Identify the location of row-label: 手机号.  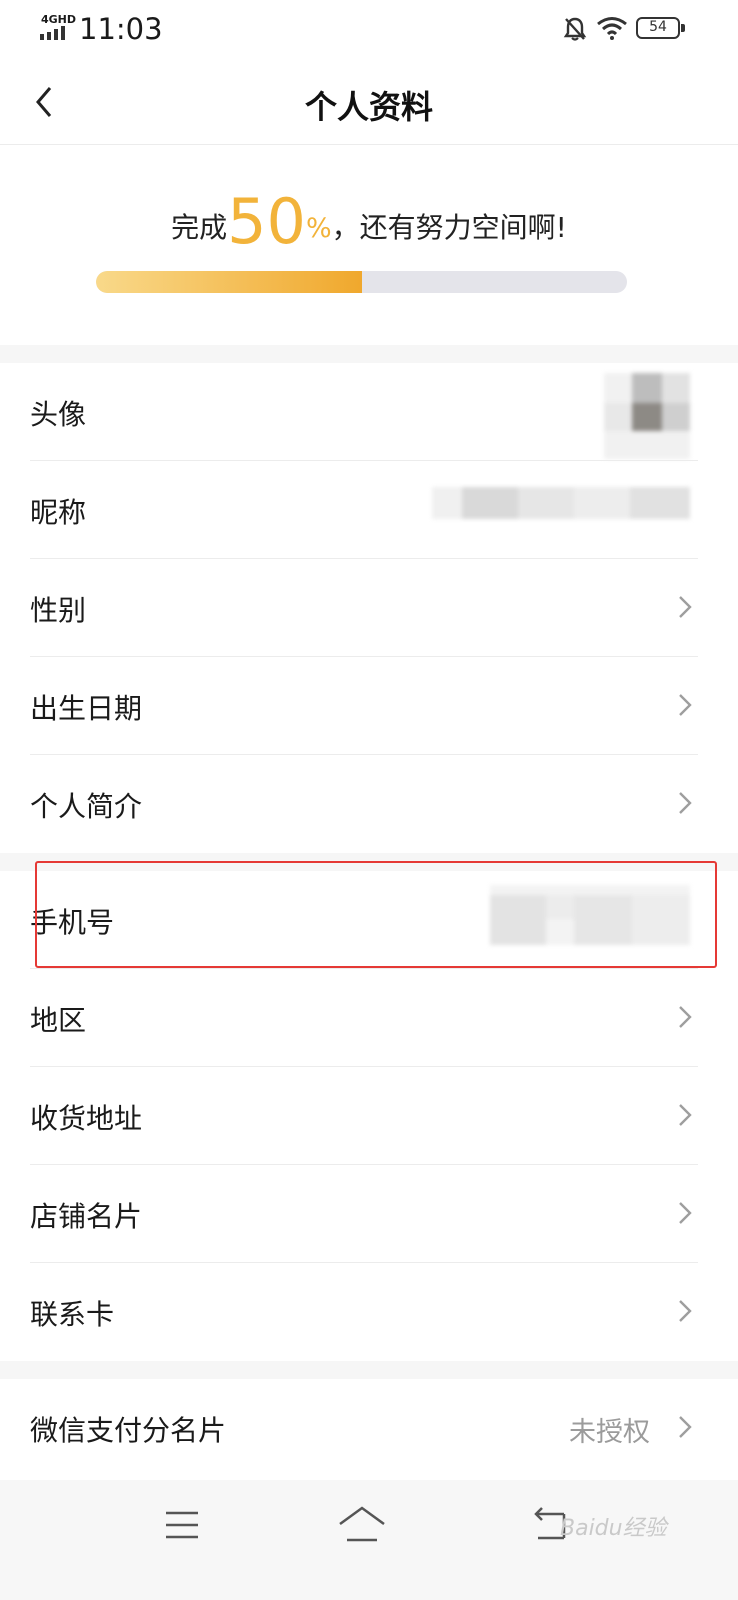
(72, 922).